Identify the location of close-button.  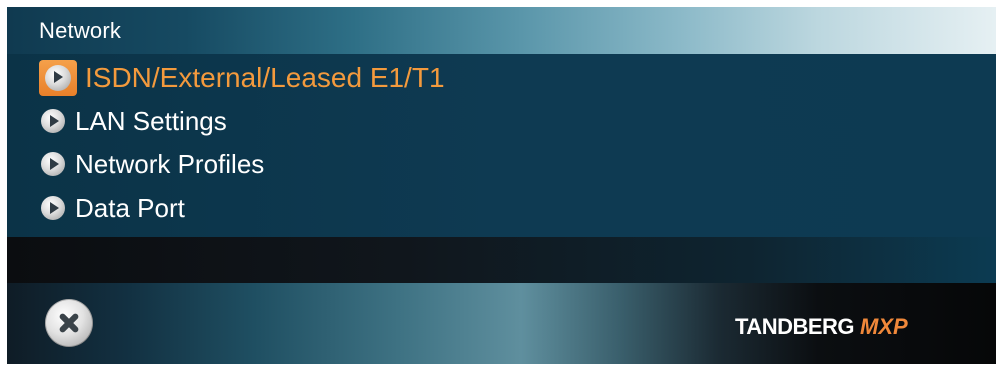
(69, 323).